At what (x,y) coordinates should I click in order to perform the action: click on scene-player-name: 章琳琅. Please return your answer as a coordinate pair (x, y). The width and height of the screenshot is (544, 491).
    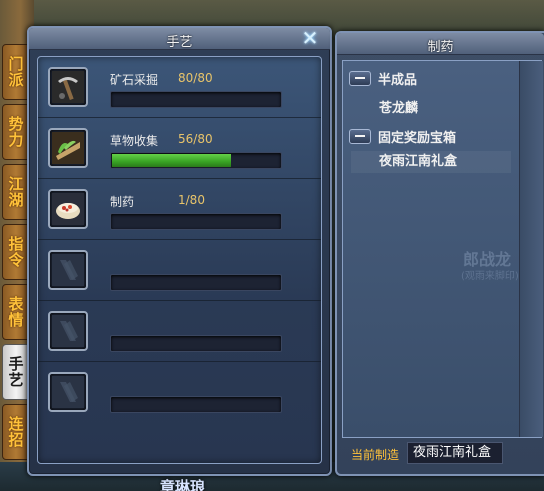
    Looking at the image, I should click on (183, 484).